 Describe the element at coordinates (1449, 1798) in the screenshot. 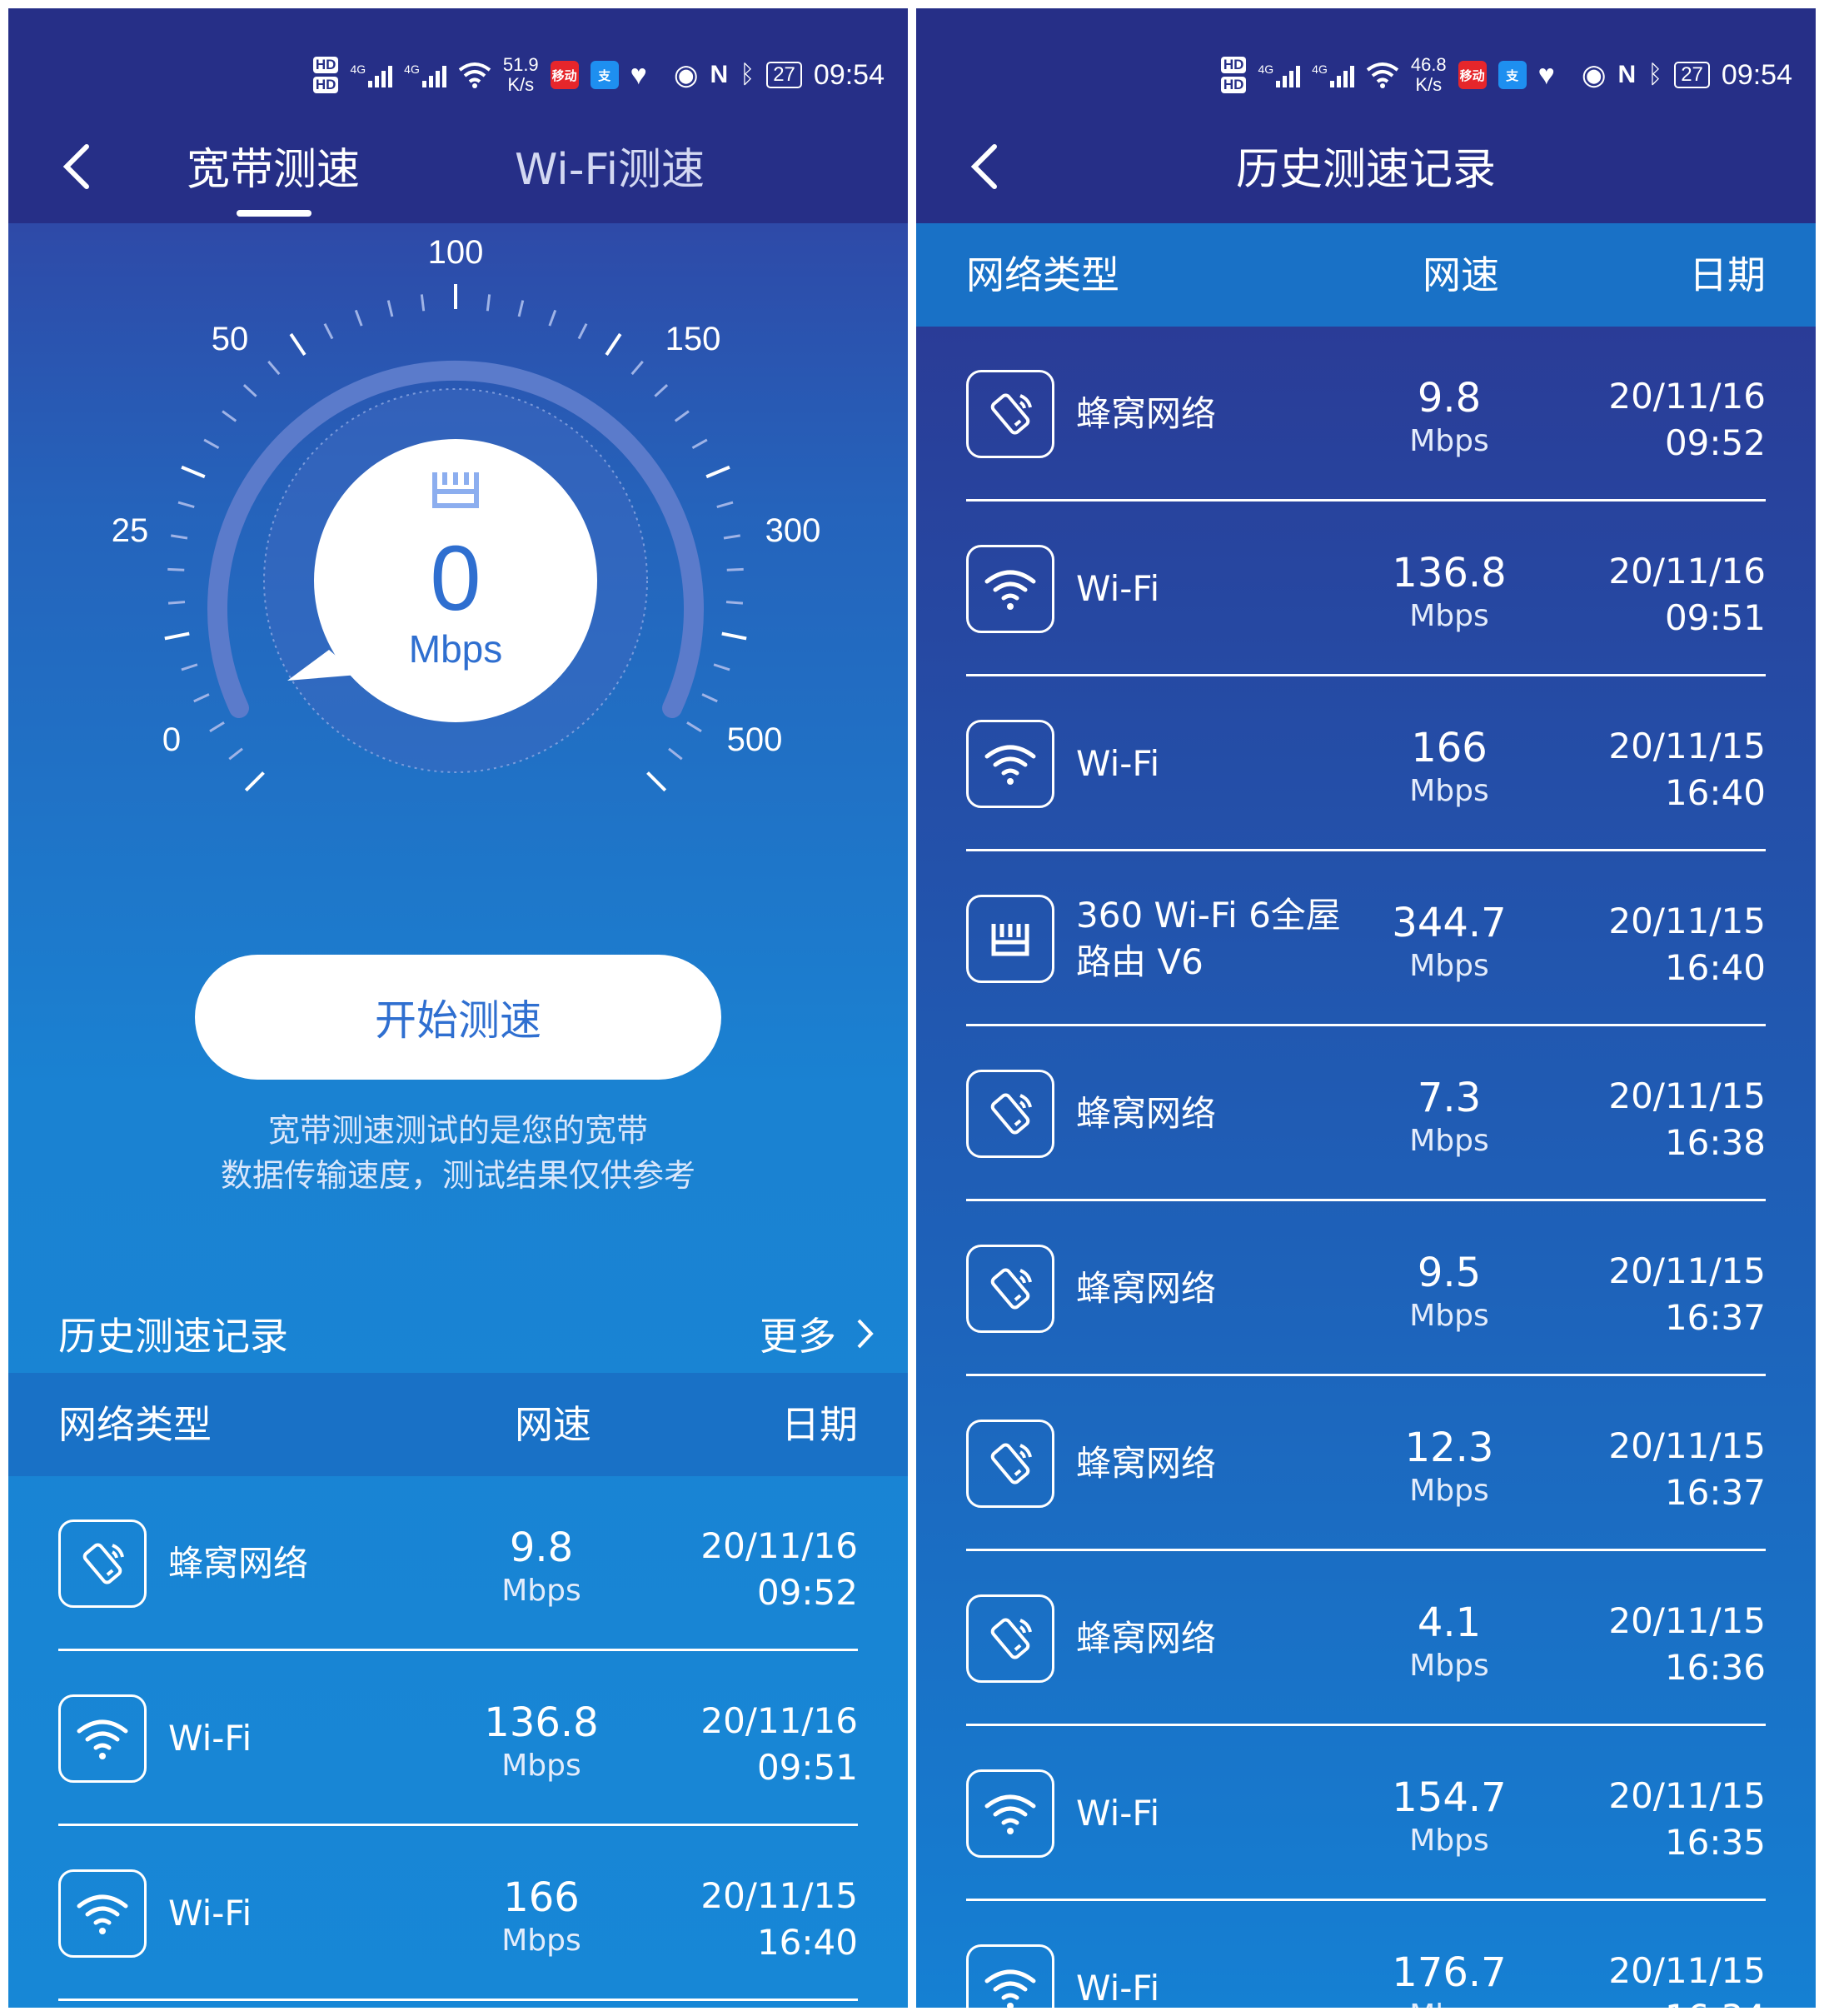

I see `speed-value: 154.7` at that location.